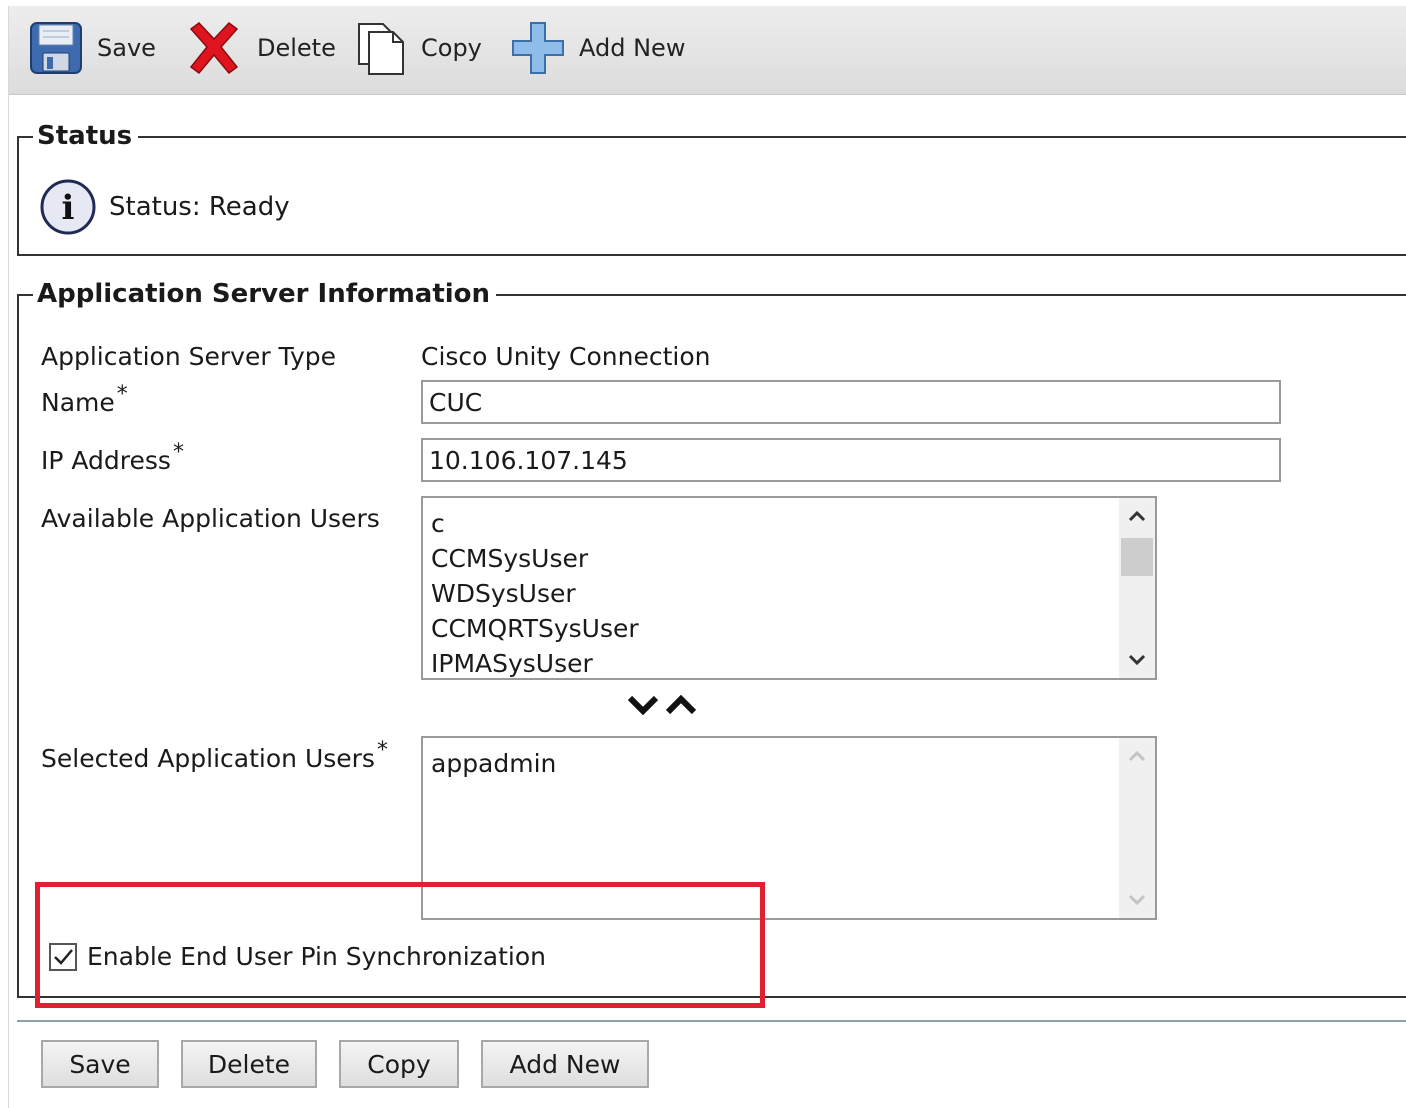 This screenshot has height=1108, width=1406. Describe the element at coordinates (112, 457) in the screenshot. I see `ip-address-label: IP Address*` at that location.